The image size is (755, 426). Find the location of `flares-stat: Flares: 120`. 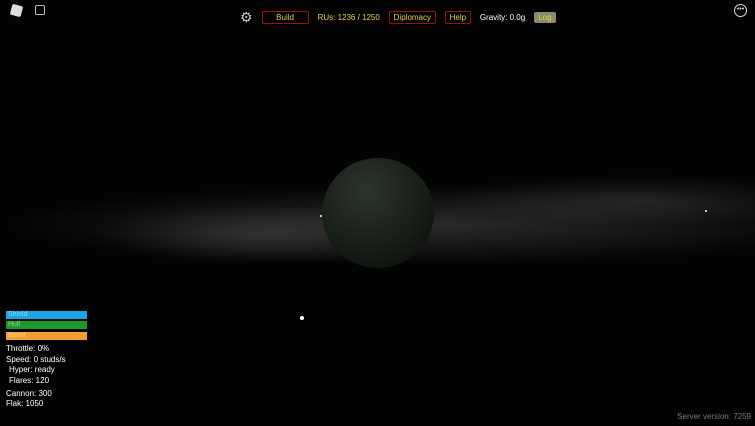

flares-stat: Flares: 120 is located at coordinates (29, 380).